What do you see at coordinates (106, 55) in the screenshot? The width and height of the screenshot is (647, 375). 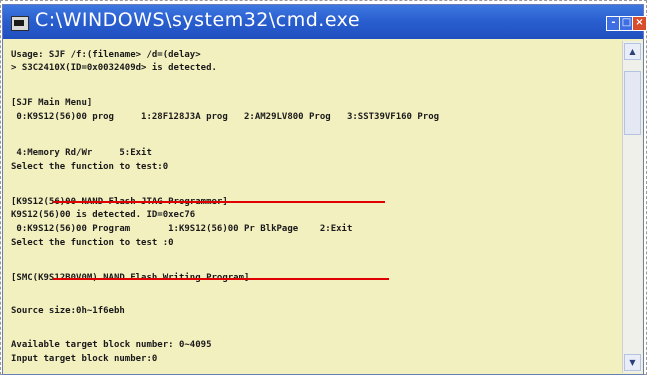 I see `console-line: Usage: SJF /f:(filename> /d=(delay>` at bounding box center [106, 55].